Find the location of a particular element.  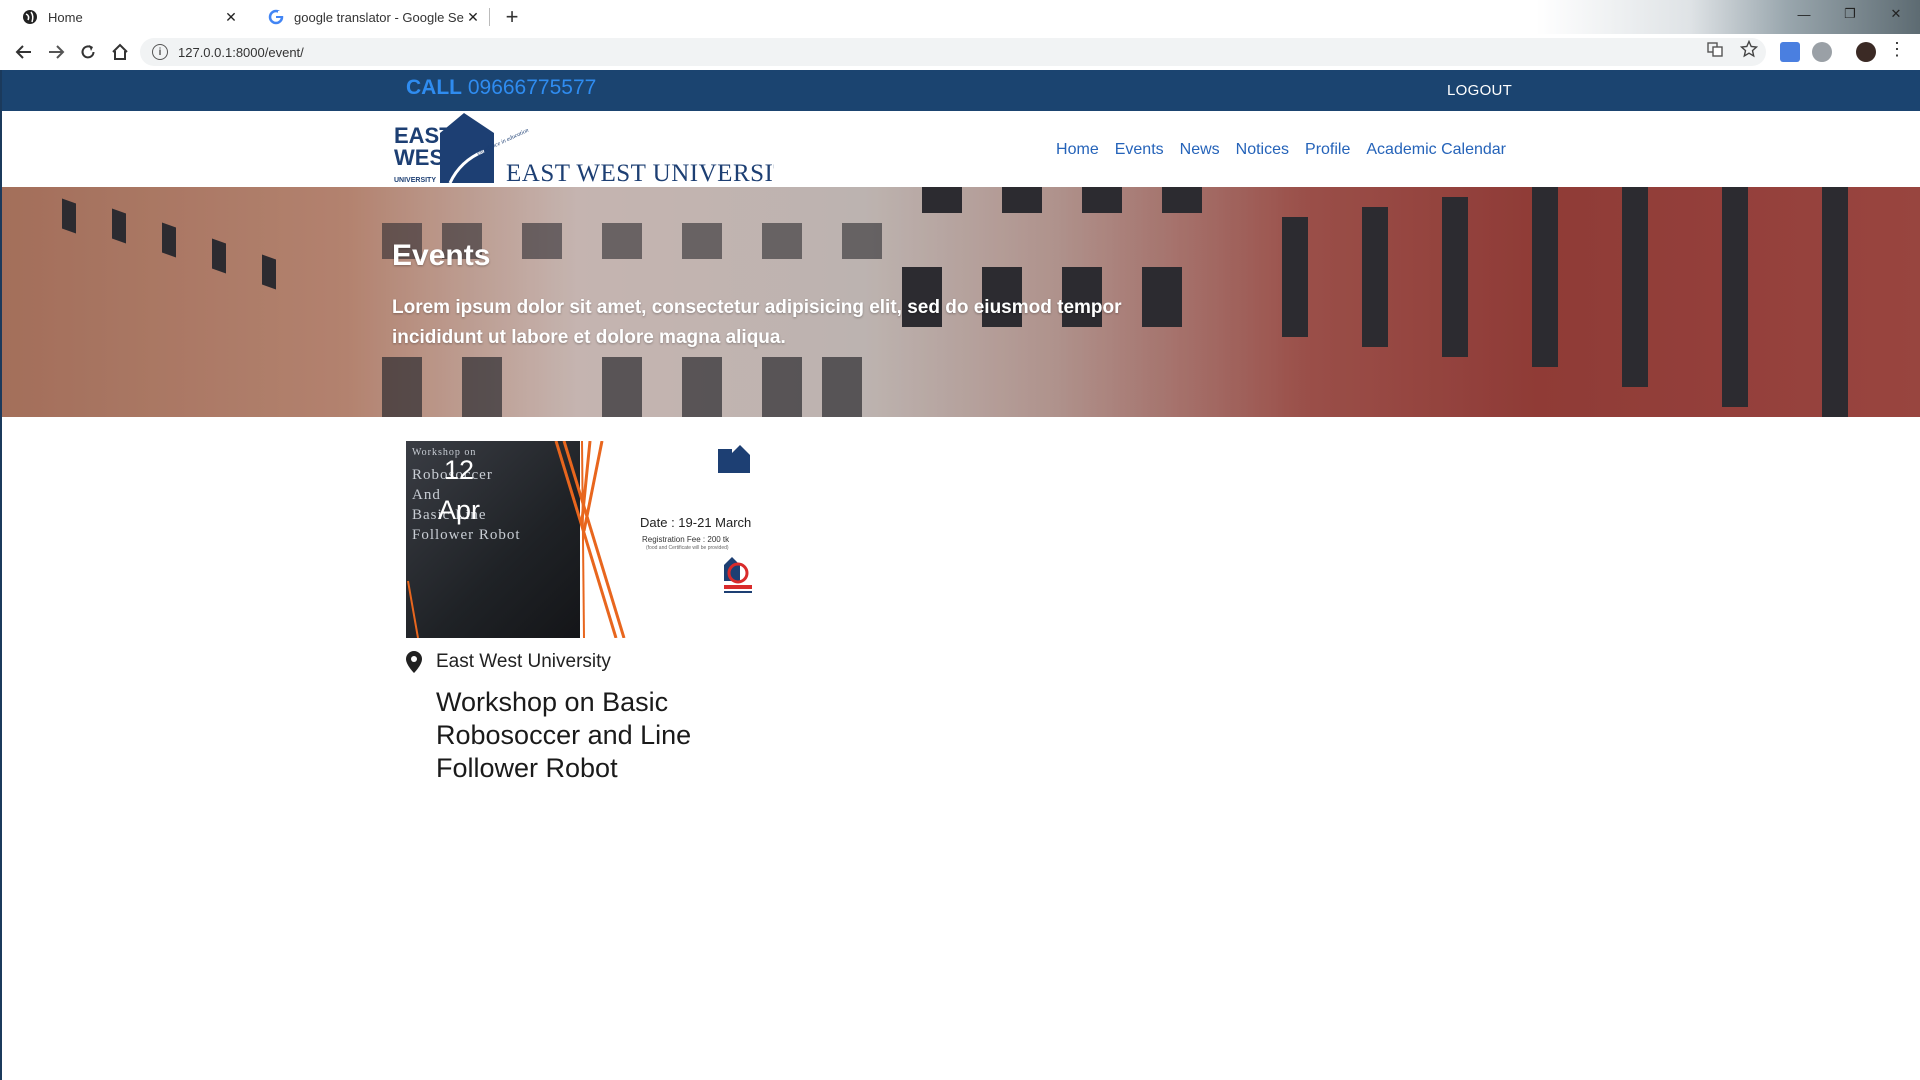

menu-profile: Profile is located at coordinates (1327, 150).